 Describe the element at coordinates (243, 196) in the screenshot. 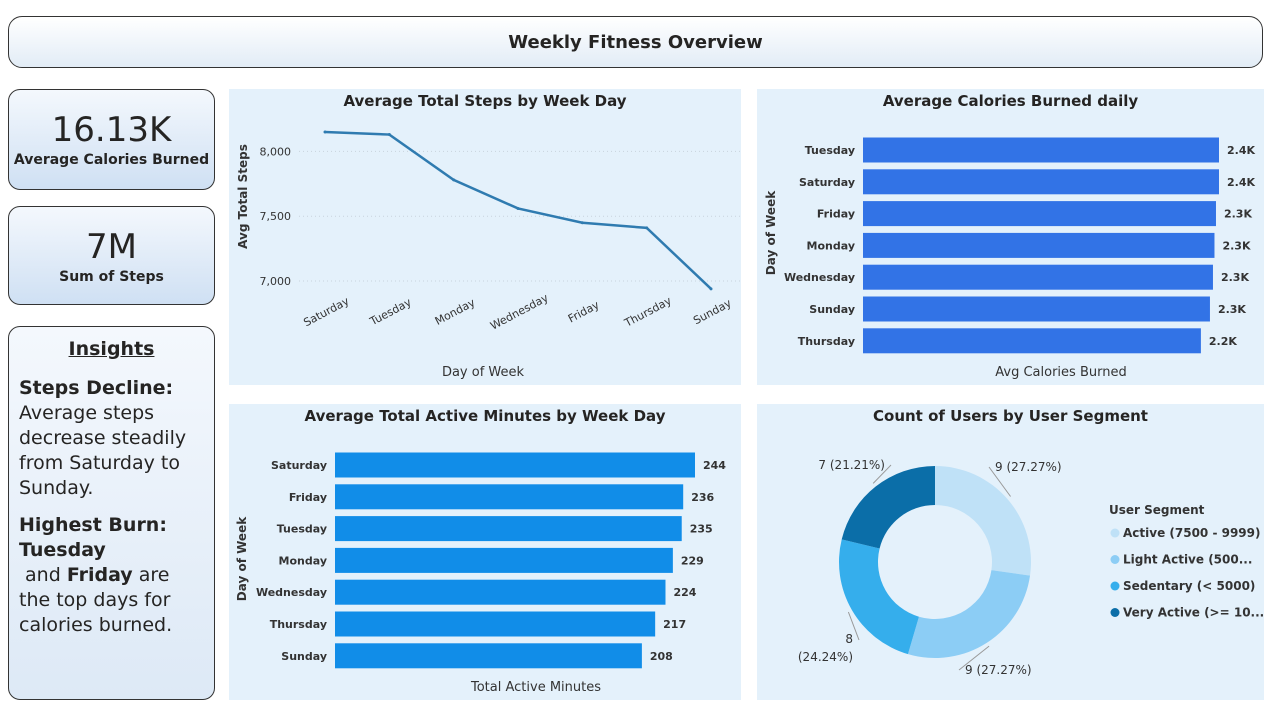

I see `y-axis-label: Avg Total Steps` at that location.